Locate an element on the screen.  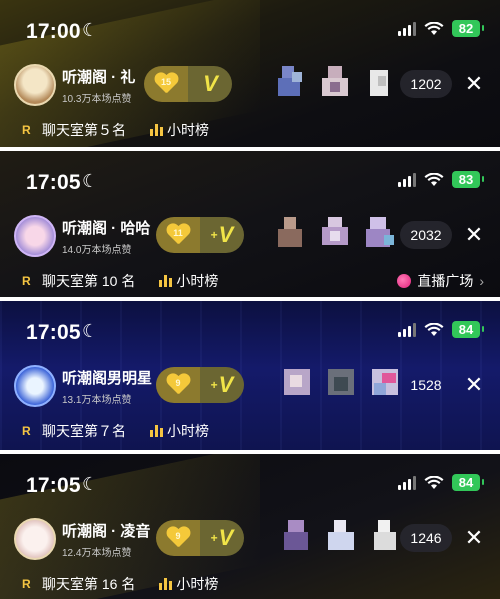
battery-indicator: 83 is located at coordinates (468, 179).